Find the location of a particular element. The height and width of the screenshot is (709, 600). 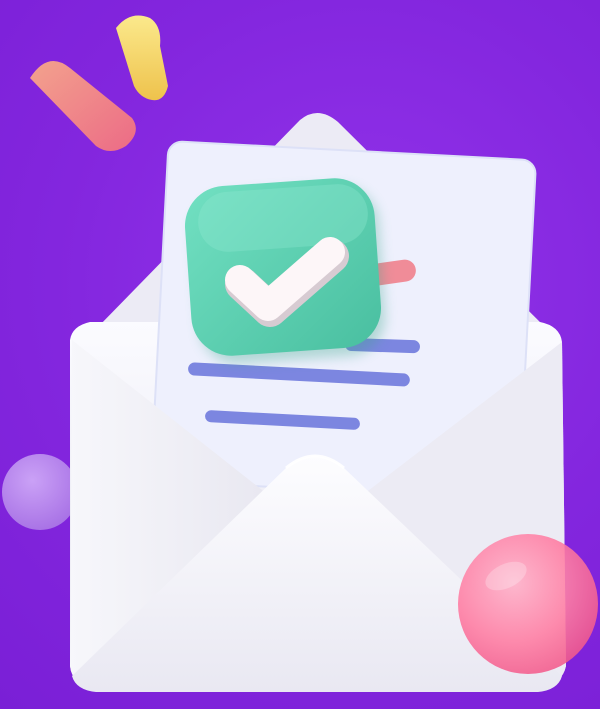

confetti-yellow-icon is located at coordinates (142, 58).